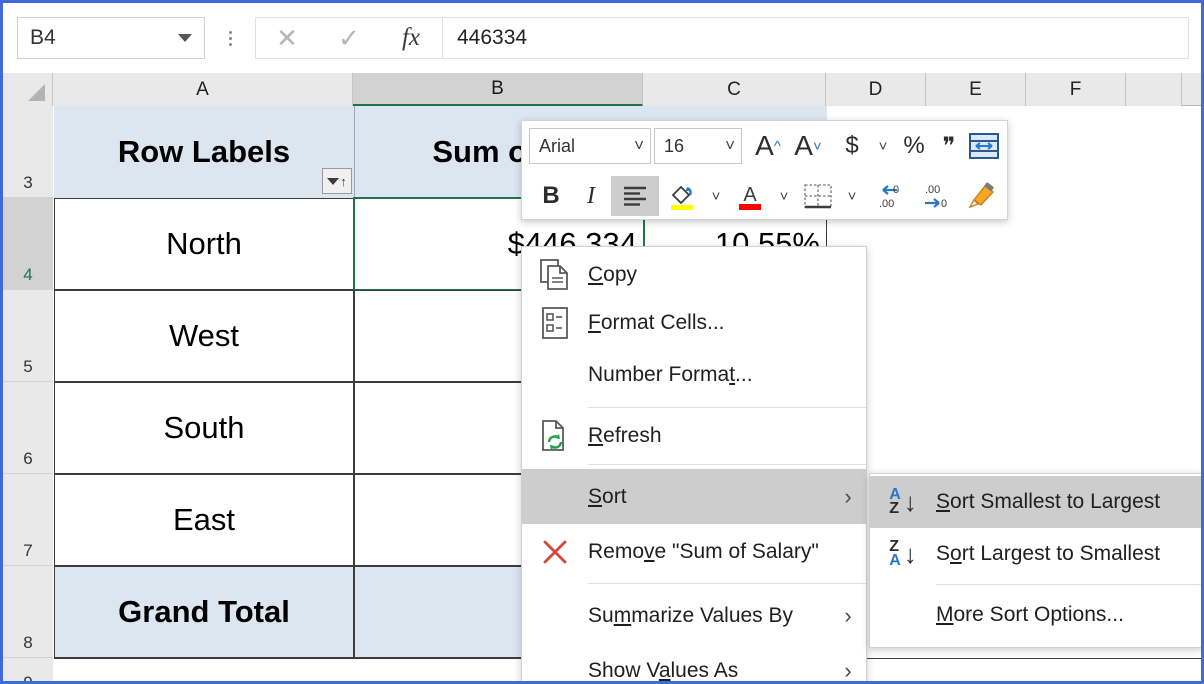 This screenshot has height=684, width=1204. What do you see at coordinates (28, 89) in the screenshot?
I see `select-all-corner` at bounding box center [28, 89].